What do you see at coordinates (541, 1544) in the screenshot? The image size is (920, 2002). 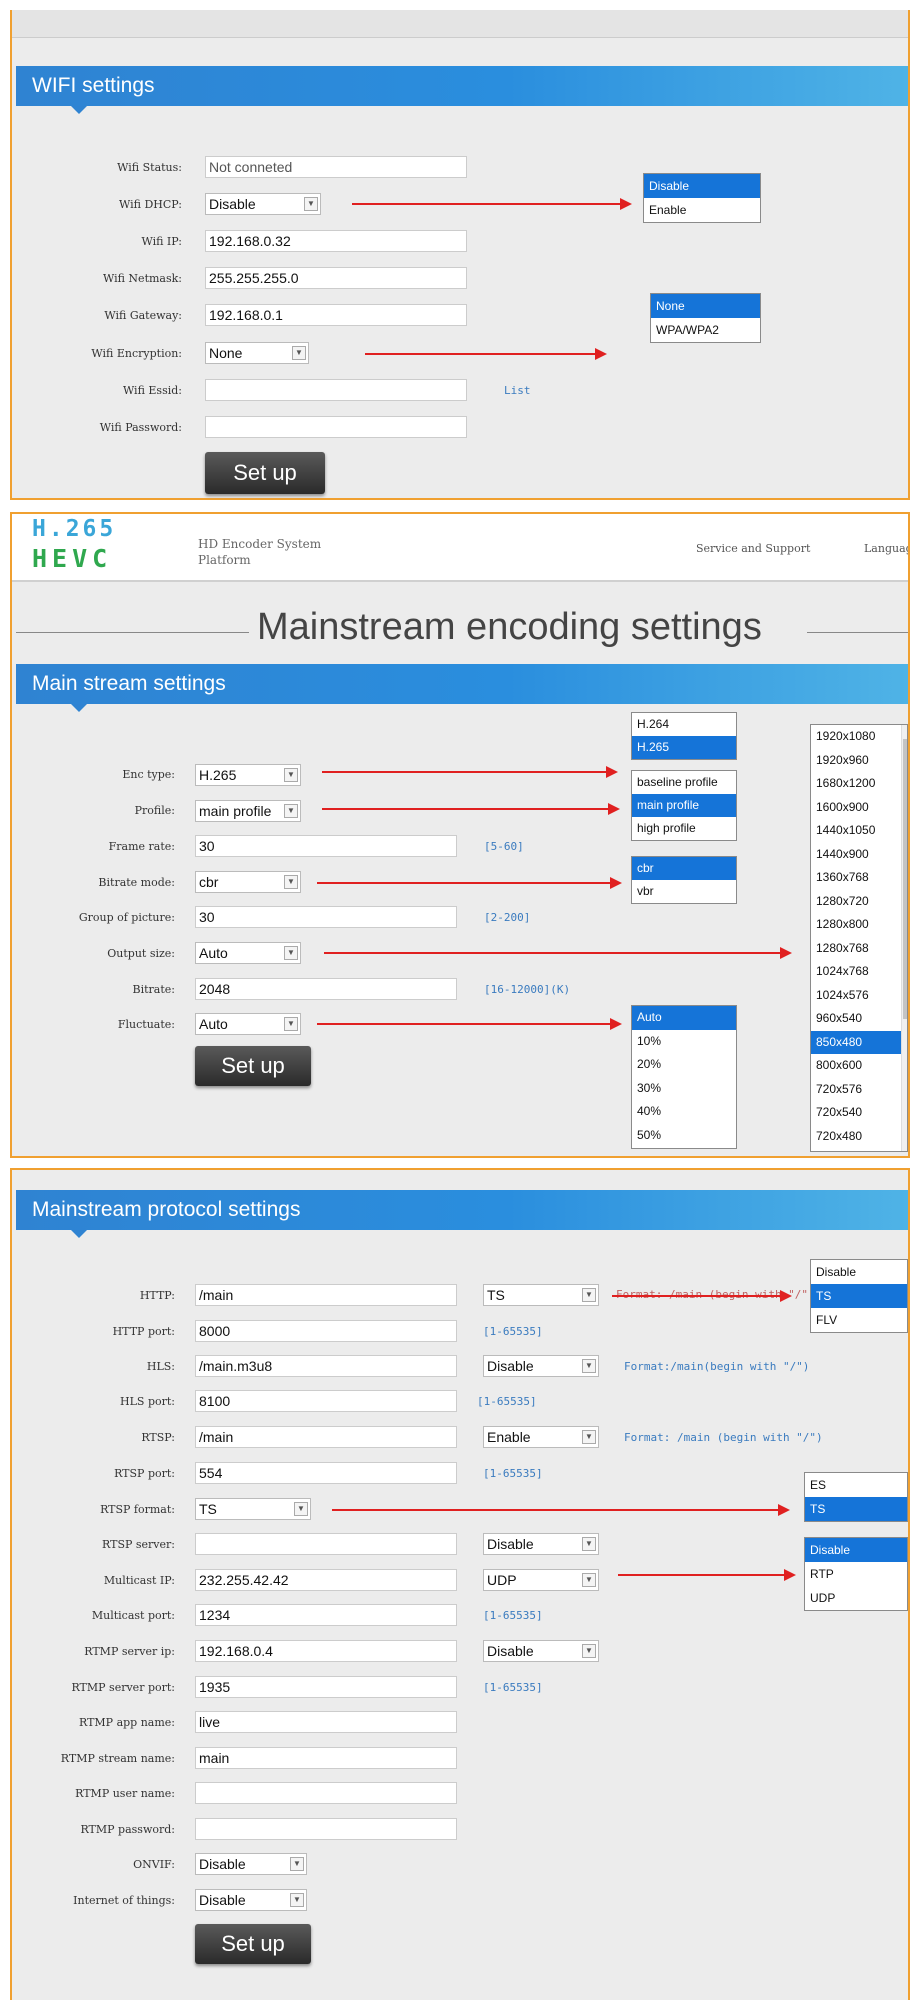 I see `rtsp-server-select: Disable ▼` at bounding box center [541, 1544].